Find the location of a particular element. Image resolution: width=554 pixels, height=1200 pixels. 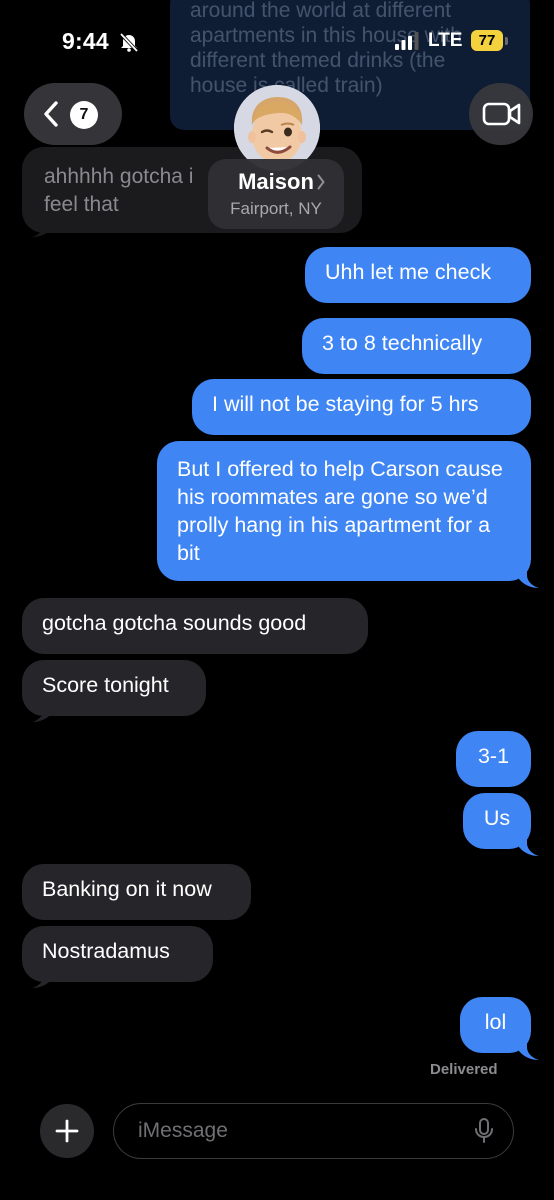

message-text: Banking on it now is located at coordinates (127, 889).